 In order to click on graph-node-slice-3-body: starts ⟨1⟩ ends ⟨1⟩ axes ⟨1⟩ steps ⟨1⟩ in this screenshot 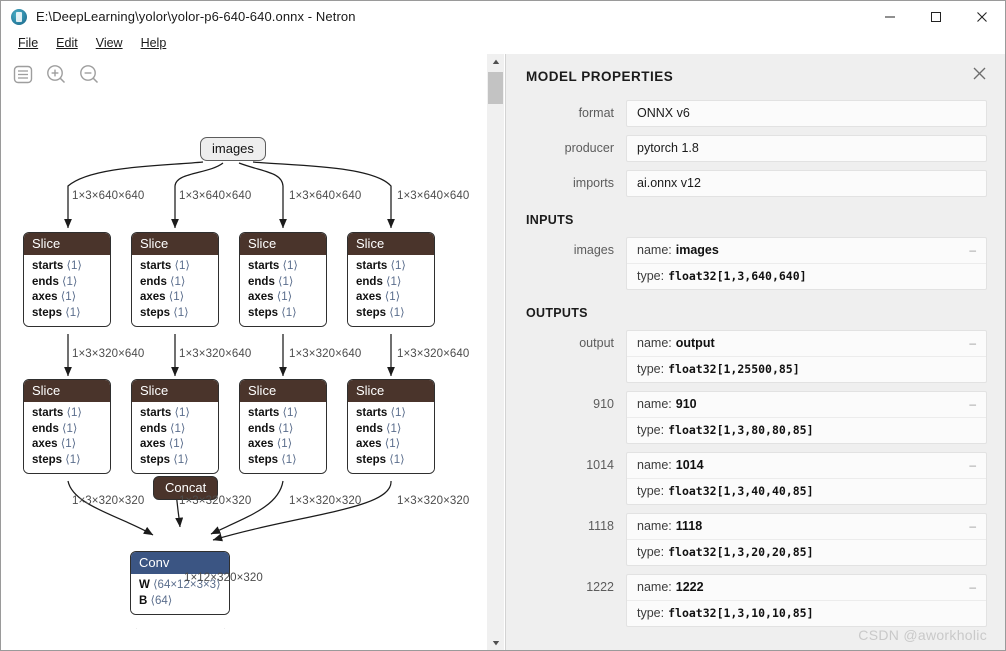, I will do `click(283, 291)`.